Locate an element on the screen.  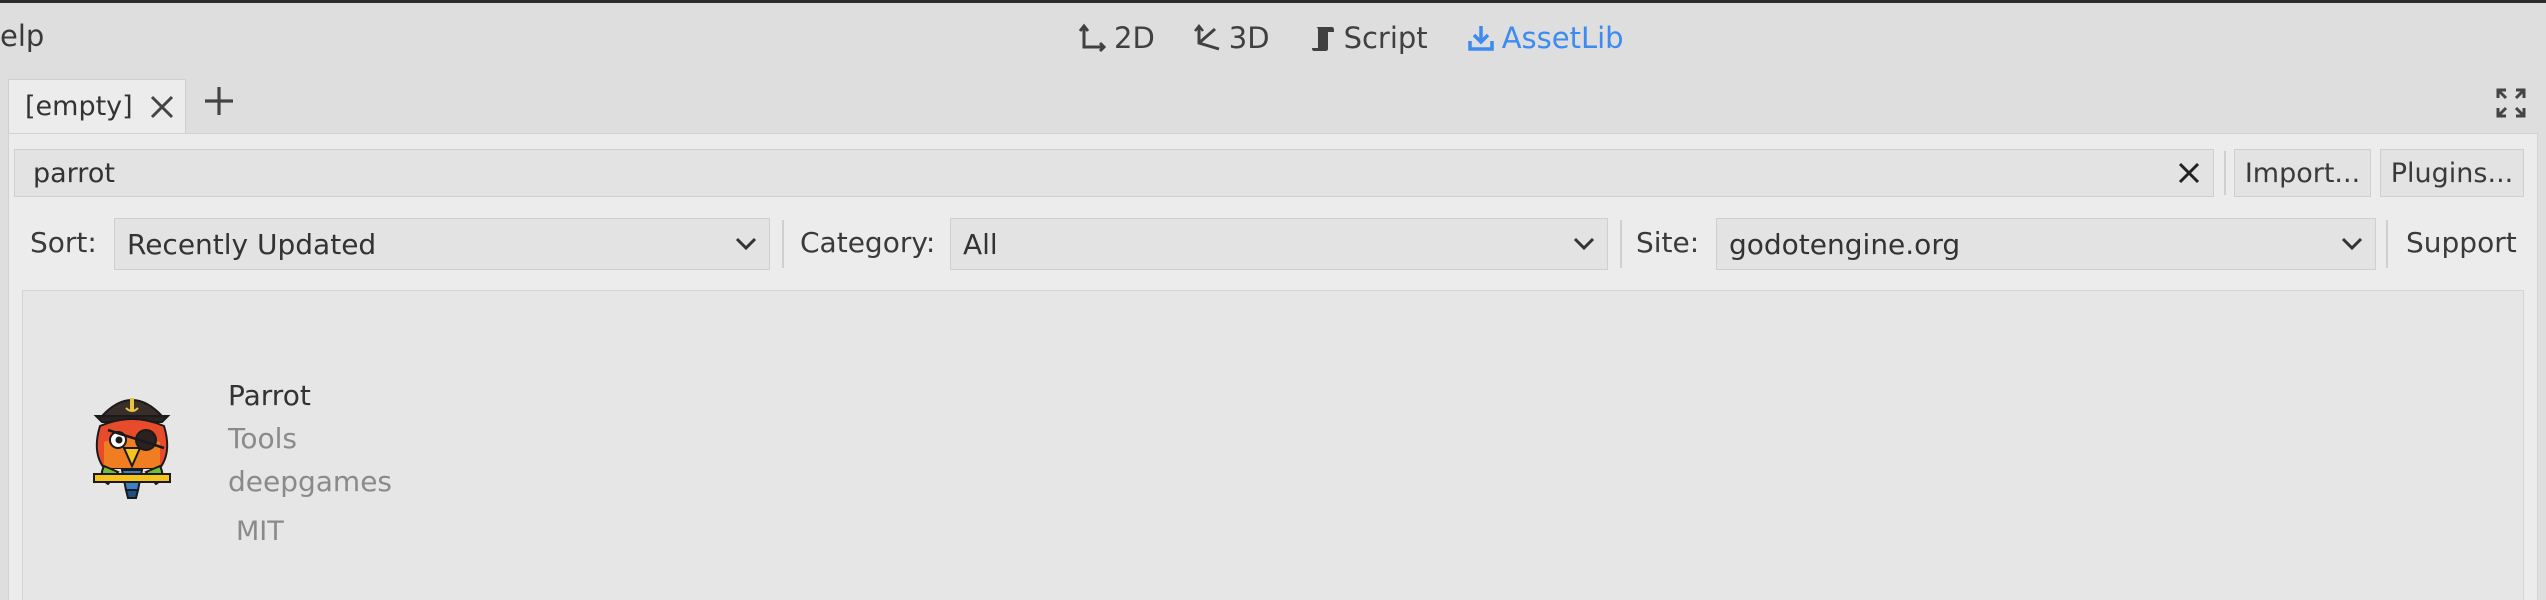
main-screen-switcher: 2D 3D Script AssetLib is located at coordinates (1351, 38).